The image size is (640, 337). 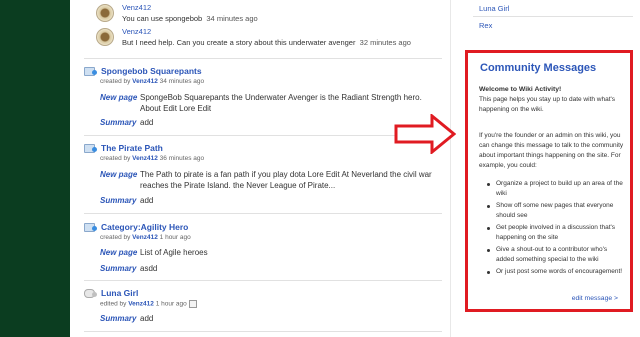 What do you see at coordinates (232, 18) in the screenshot?
I see `reply-time: 34 minutes ago` at bounding box center [232, 18].